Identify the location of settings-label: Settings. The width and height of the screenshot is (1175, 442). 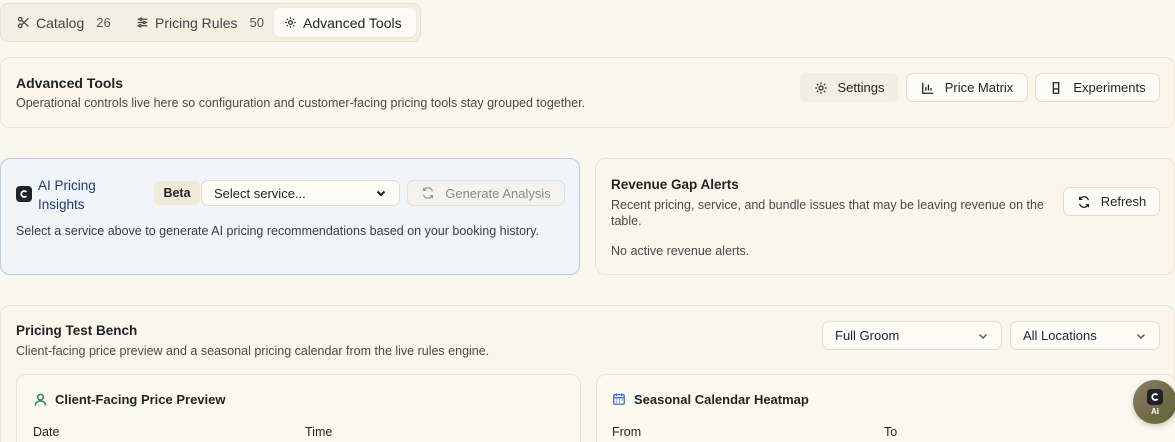
(861, 87).